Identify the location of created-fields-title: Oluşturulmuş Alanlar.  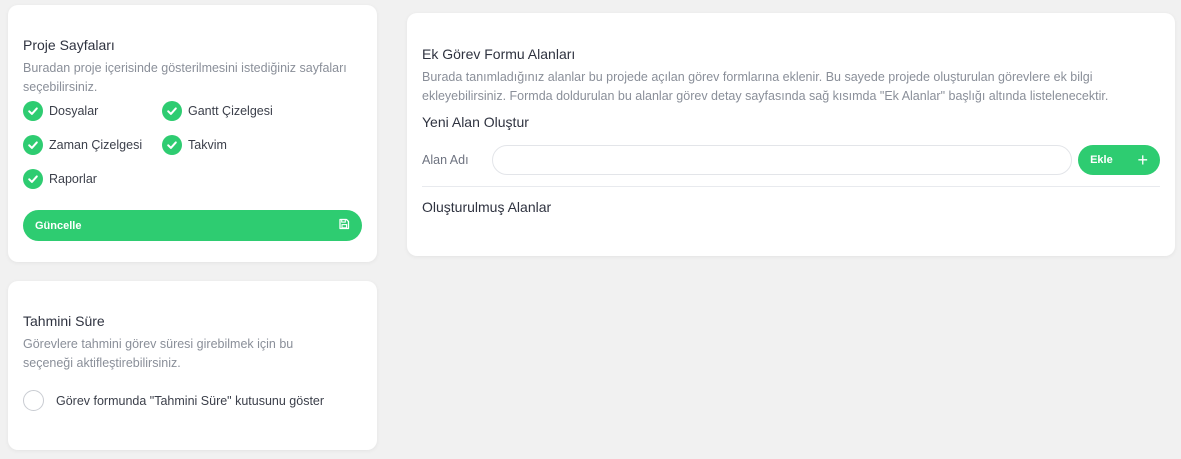
(487, 207).